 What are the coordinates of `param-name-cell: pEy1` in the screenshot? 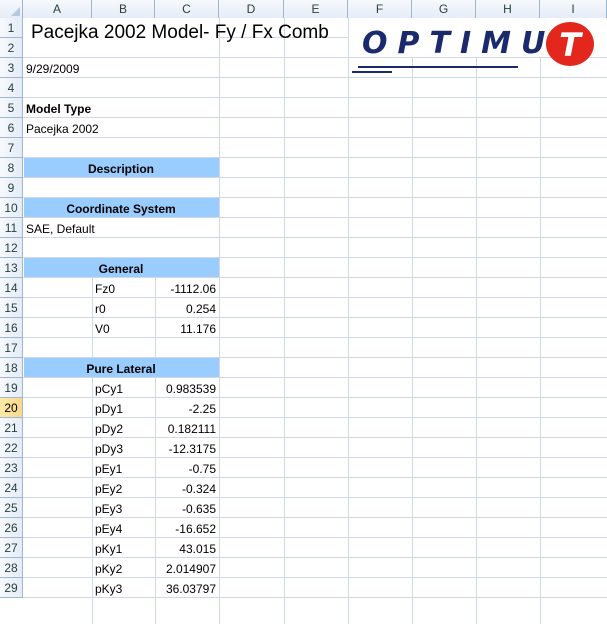 It's located at (123, 468).